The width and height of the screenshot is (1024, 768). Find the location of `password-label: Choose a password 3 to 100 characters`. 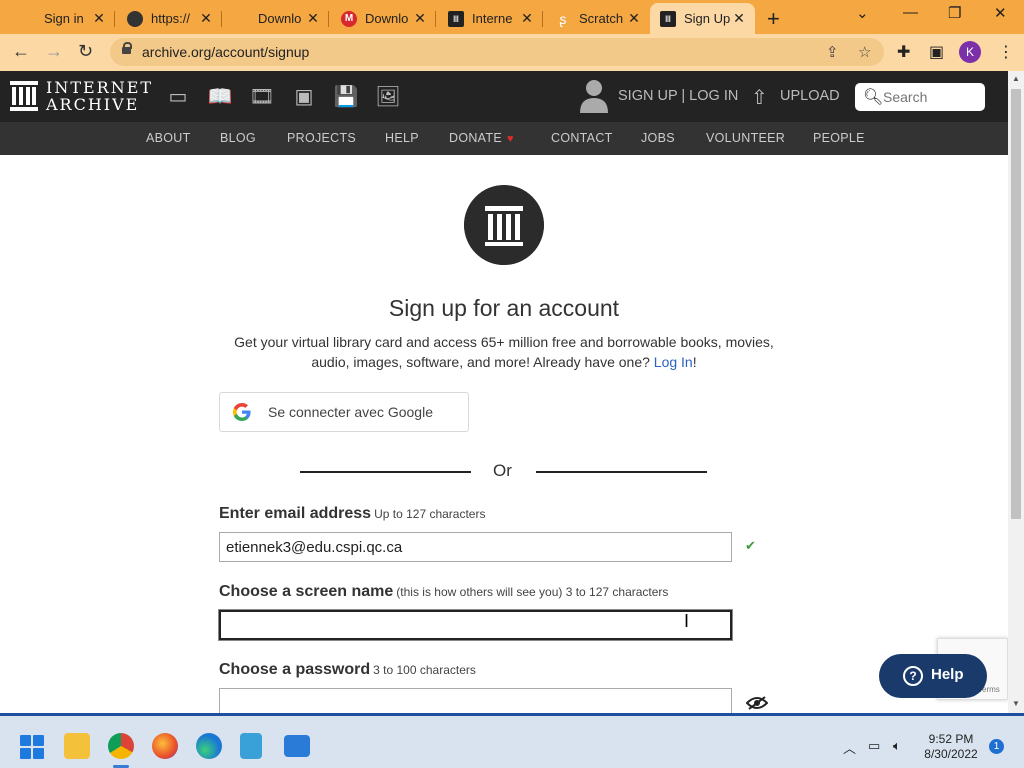

password-label: Choose a password 3 to 100 characters is located at coordinates (347, 670).